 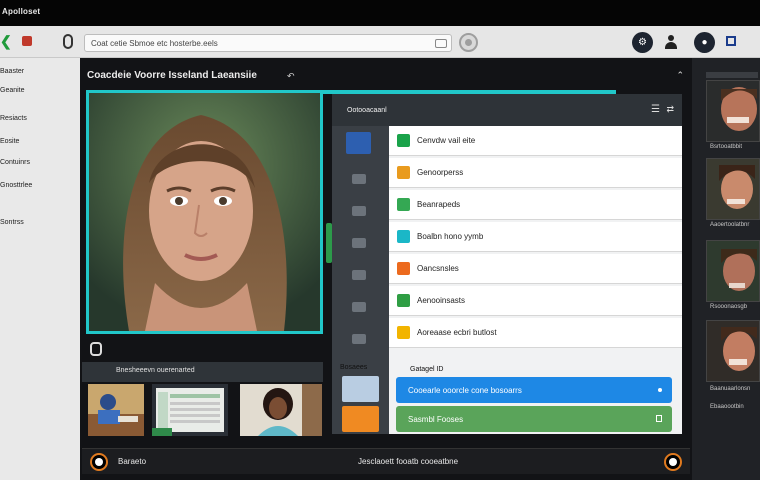 What do you see at coordinates (731, 41) in the screenshot?
I see `square-icon` at bounding box center [731, 41].